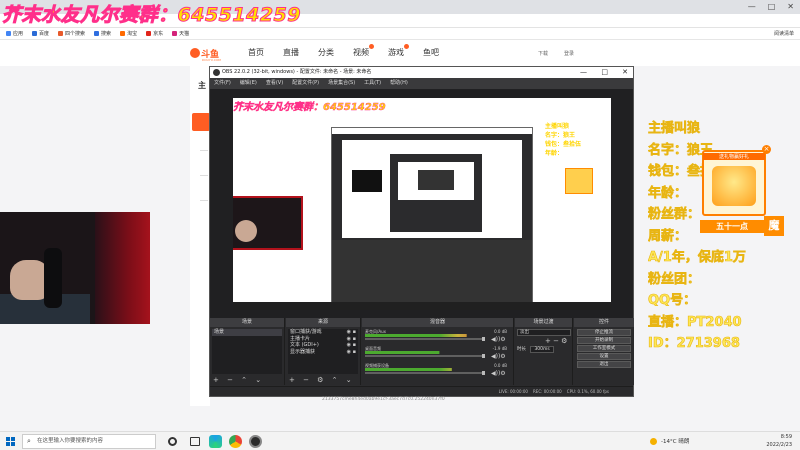  Describe the element at coordinates (604, 72) in the screenshot. I see `obs-maximize-button: □` at that location.